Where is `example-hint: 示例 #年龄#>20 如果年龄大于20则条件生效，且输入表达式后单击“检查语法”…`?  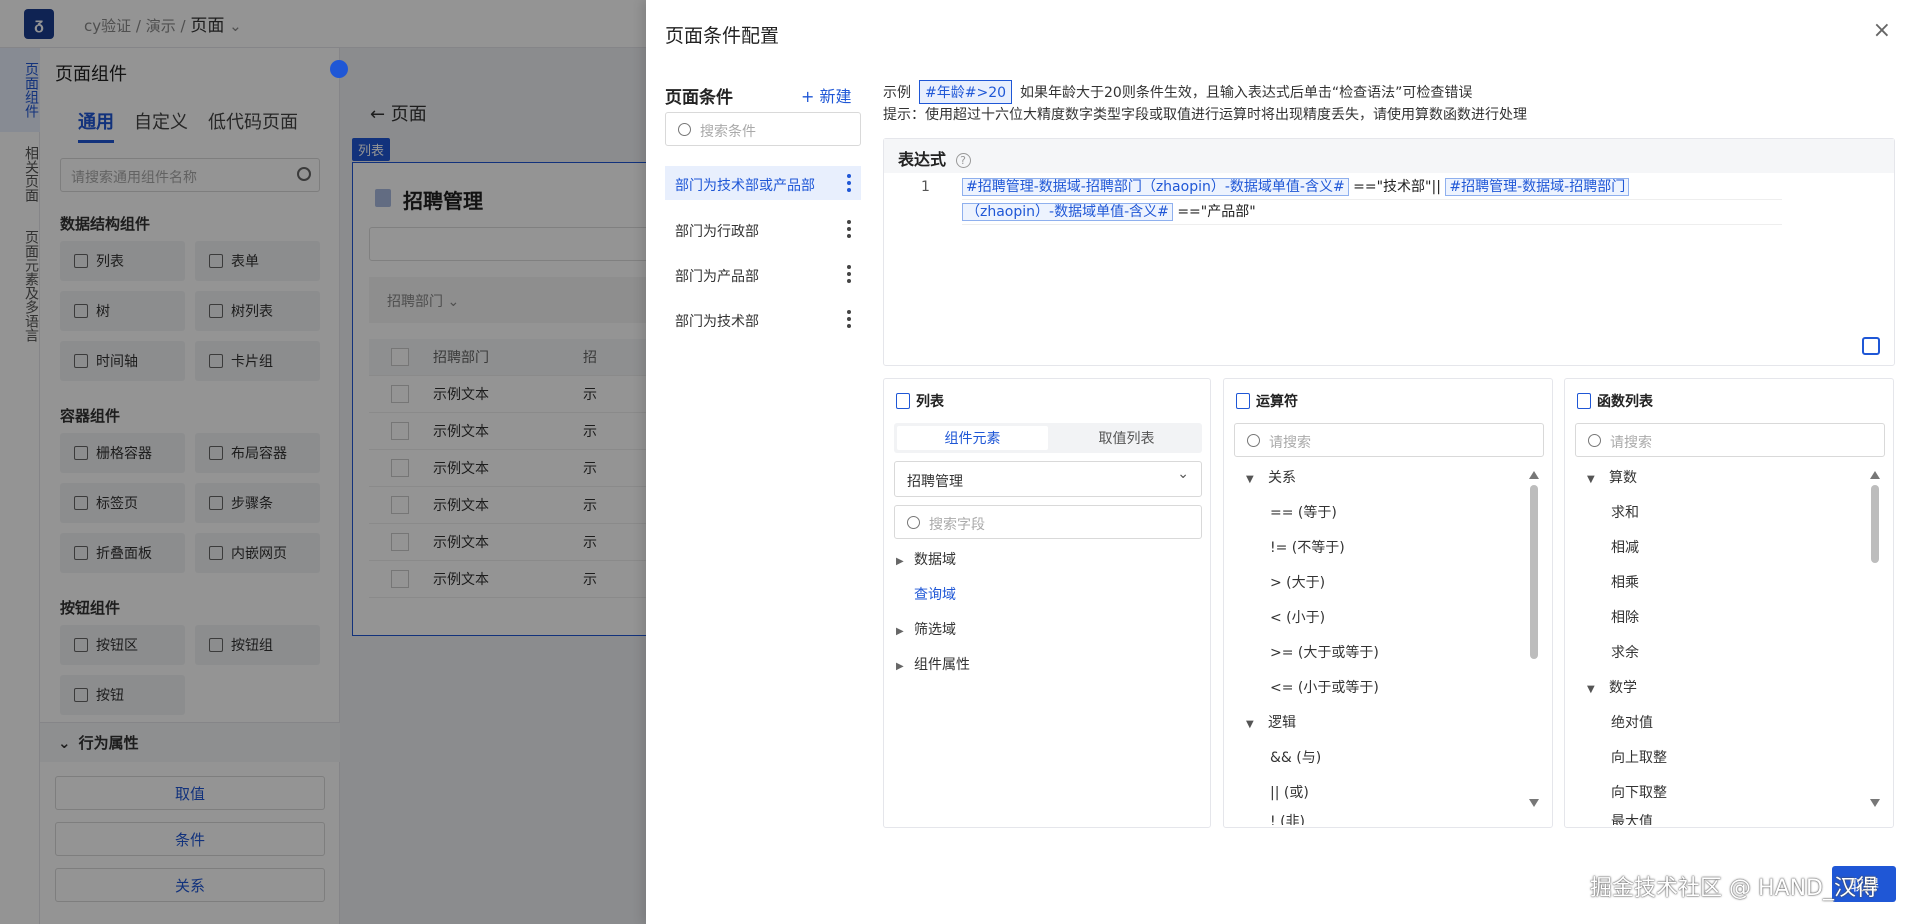 example-hint: 示例 #年龄#>20 如果年龄大于20则条件生效，且输入表达式后单击“检查语法”… is located at coordinates (1177, 92).